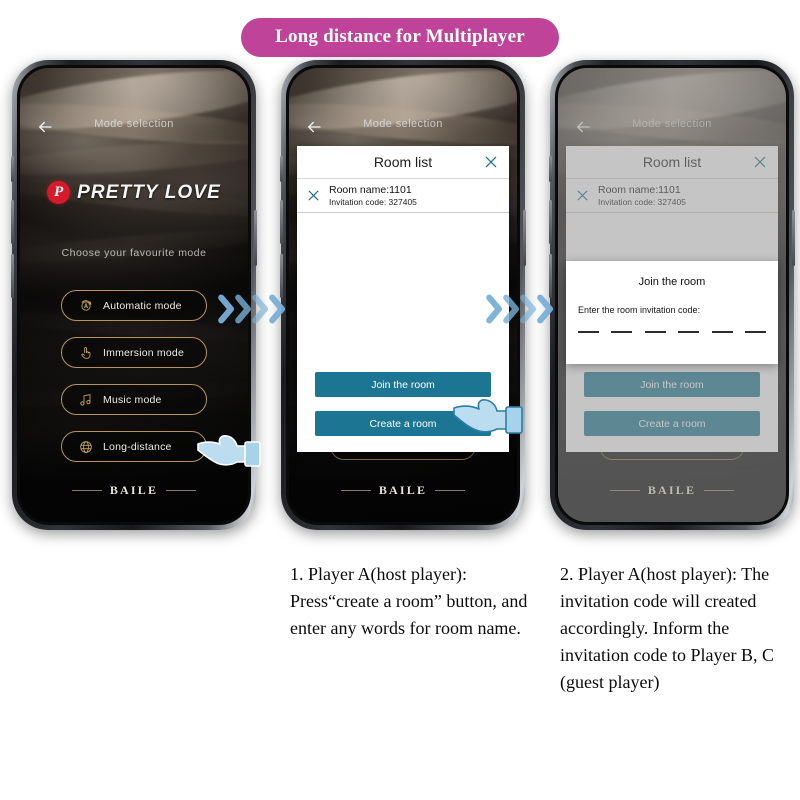 The width and height of the screenshot is (800, 800). Describe the element at coordinates (12, 276) in the screenshot. I see `phone1-side-button-volume-down` at that location.